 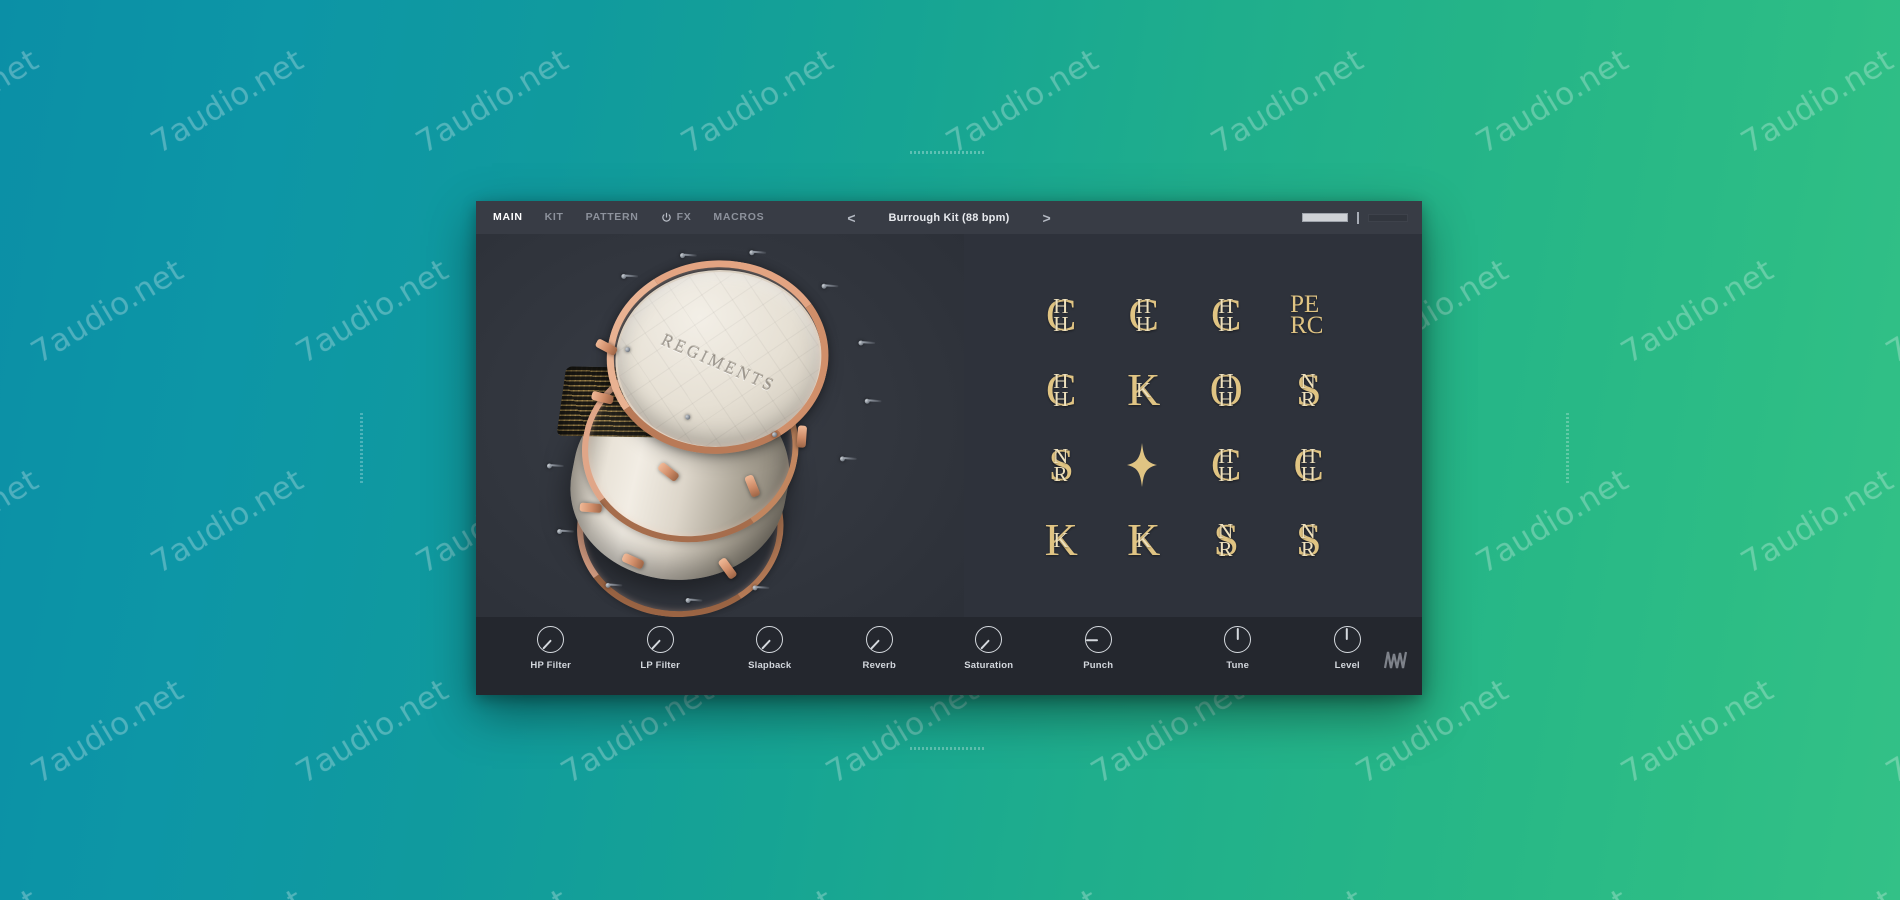 What do you see at coordinates (1307, 390) in the screenshot?
I see `pad-8: SNR` at bounding box center [1307, 390].